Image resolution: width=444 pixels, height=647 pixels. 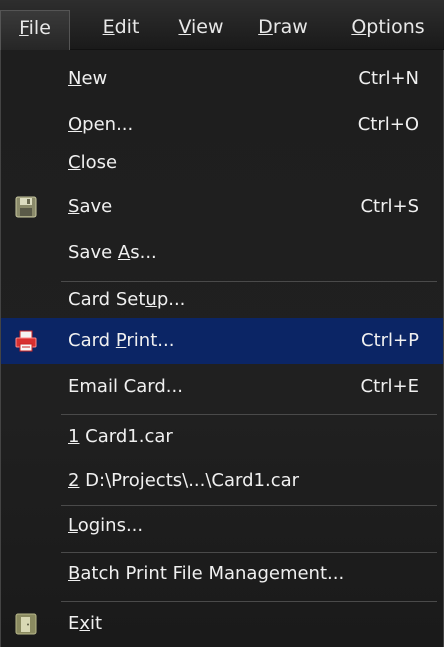 What do you see at coordinates (26, 207) in the screenshot?
I see `floppy-disk-icon` at bounding box center [26, 207].